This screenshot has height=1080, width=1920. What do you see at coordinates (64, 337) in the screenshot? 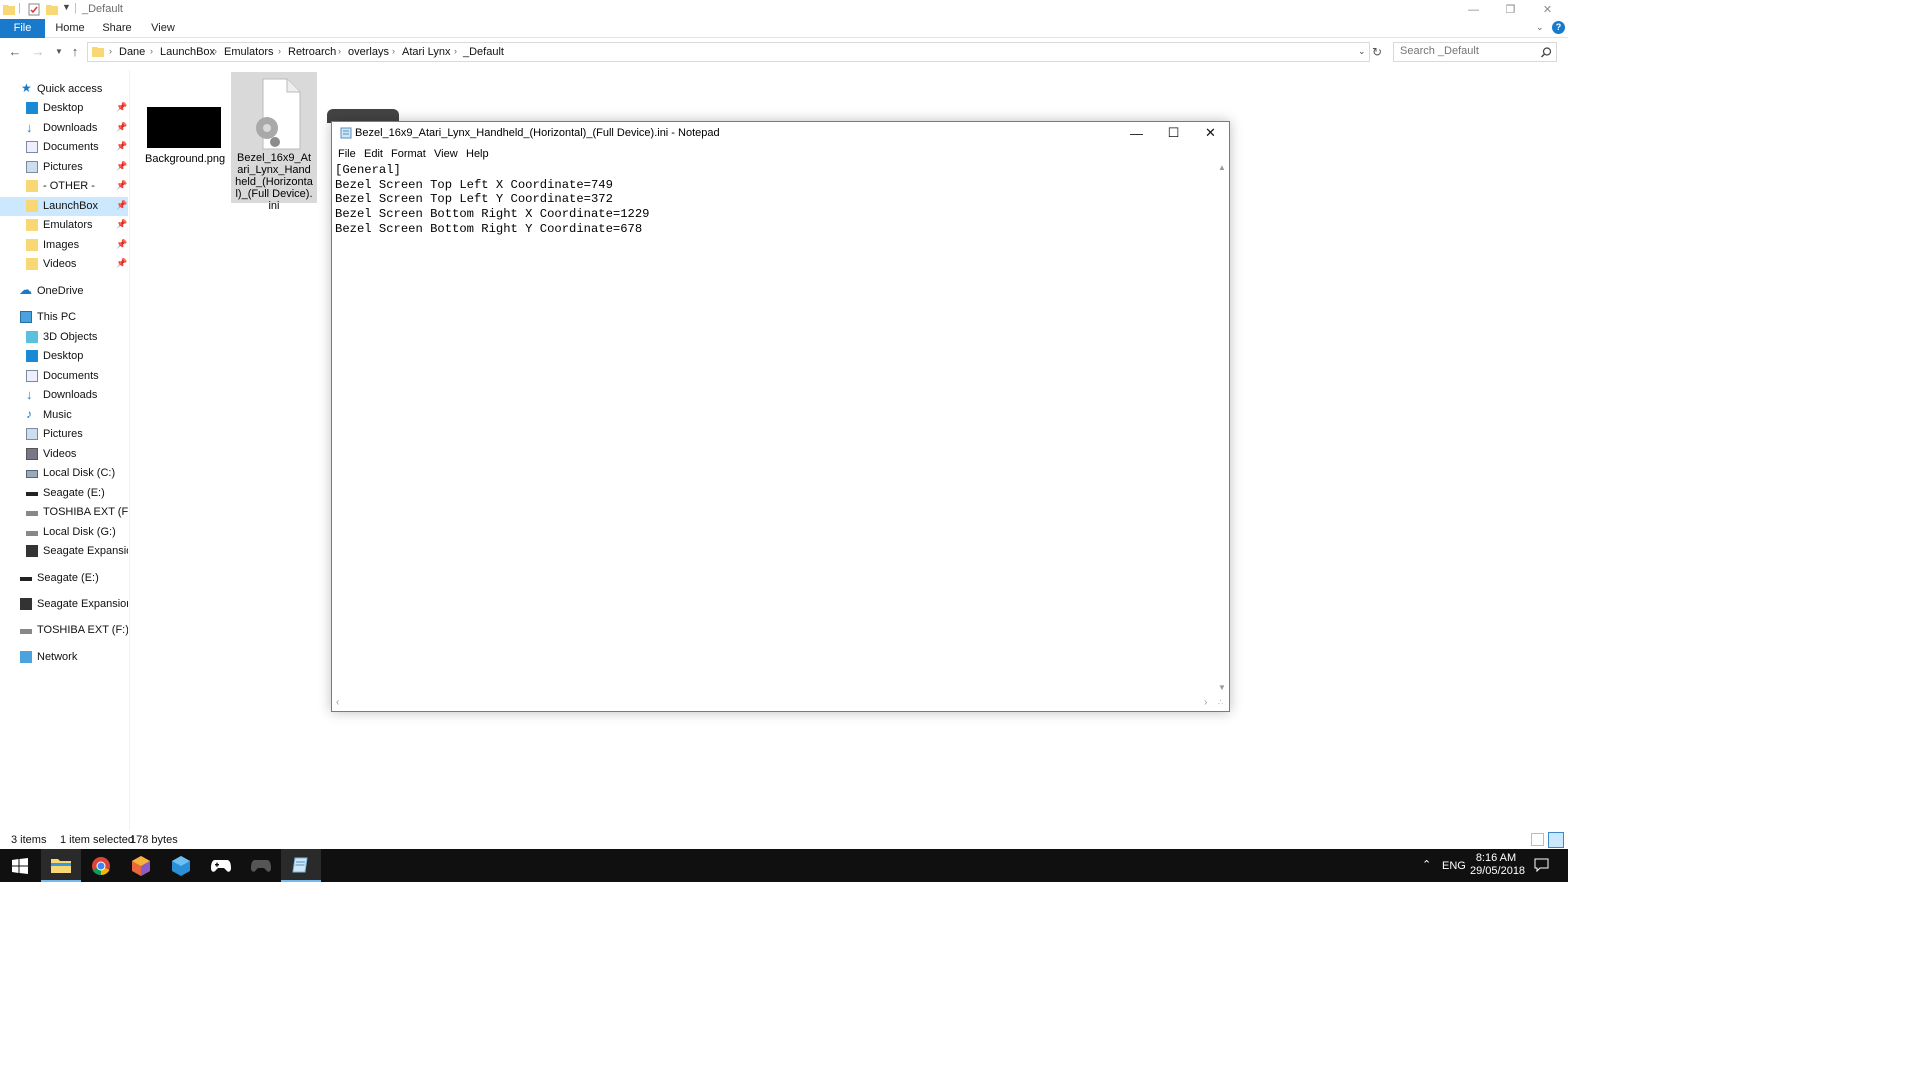
I see `sidebar-item-3d-objects: 3D Objects` at bounding box center [64, 337].